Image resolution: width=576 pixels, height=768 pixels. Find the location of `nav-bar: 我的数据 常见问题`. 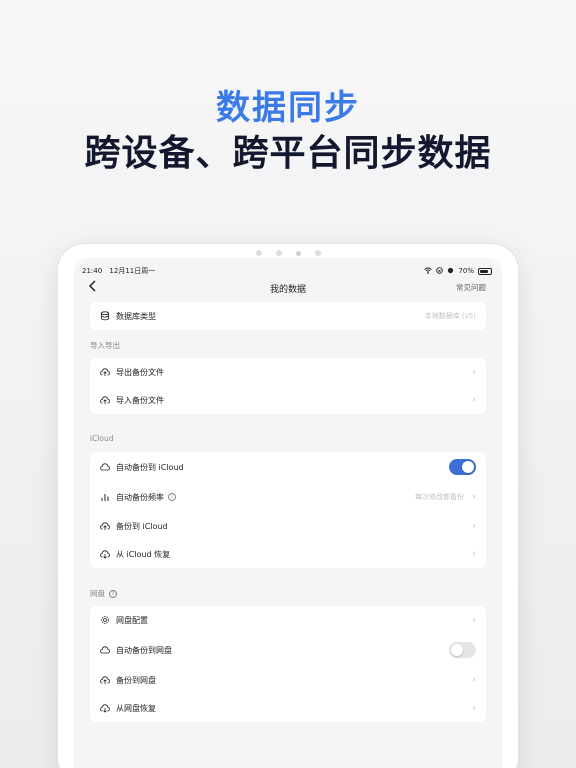

nav-bar: 我的数据 常见问题 is located at coordinates (288, 291).